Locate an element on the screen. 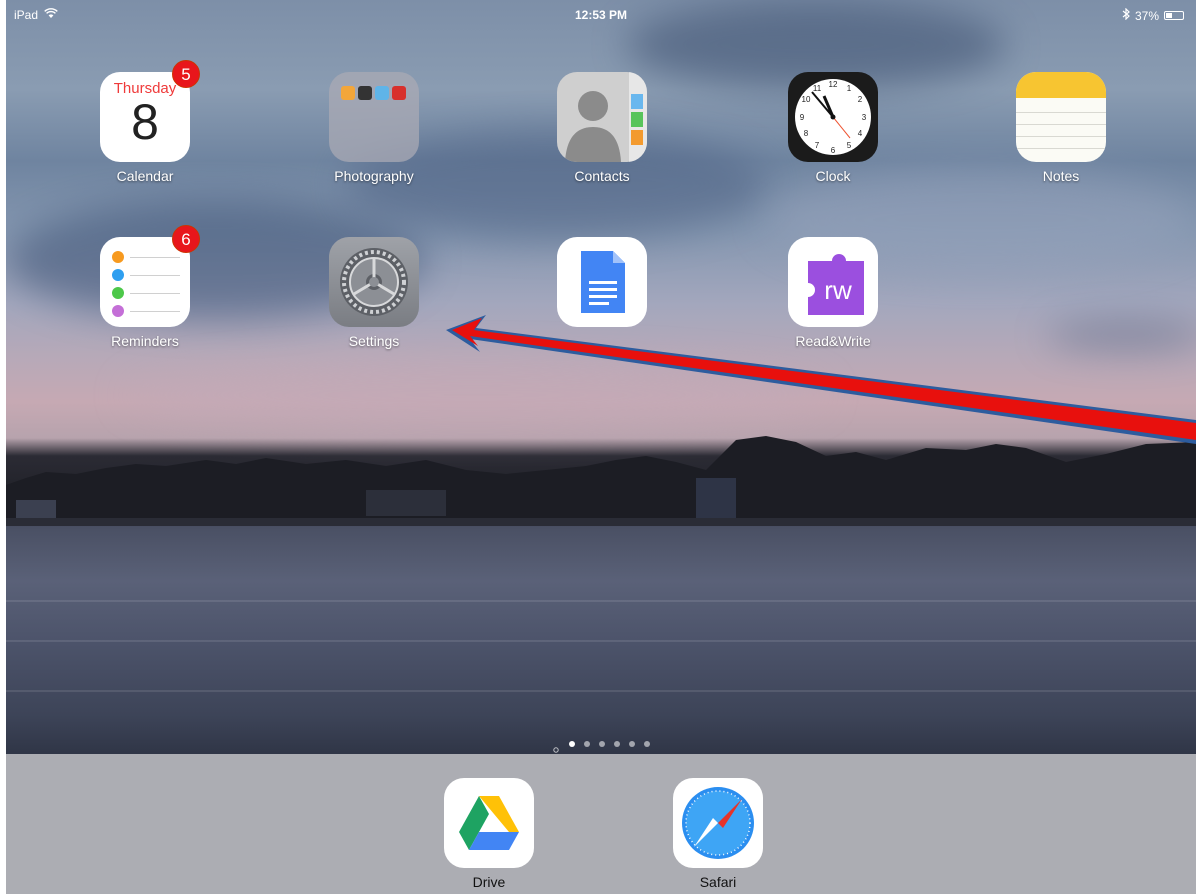  clock-app: 12 1 2 3 45 6 78 9 10 11 Clock is located at coordinates (833, 128).